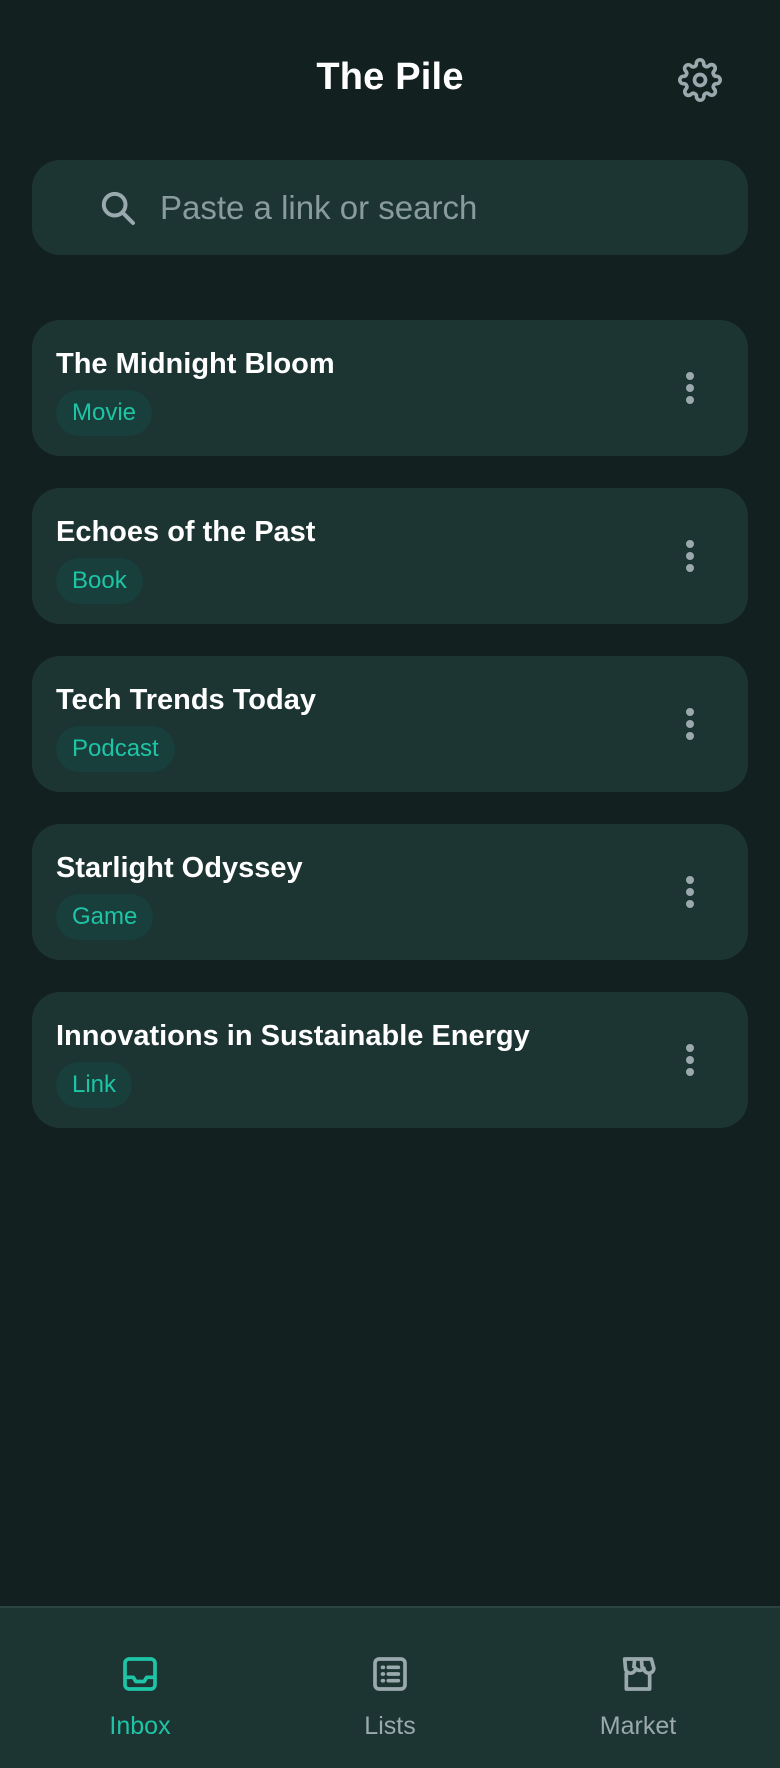 The height and width of the screenshot is (1768, 780). I want to click on nav-item-market: Market, so click(638, 1688).